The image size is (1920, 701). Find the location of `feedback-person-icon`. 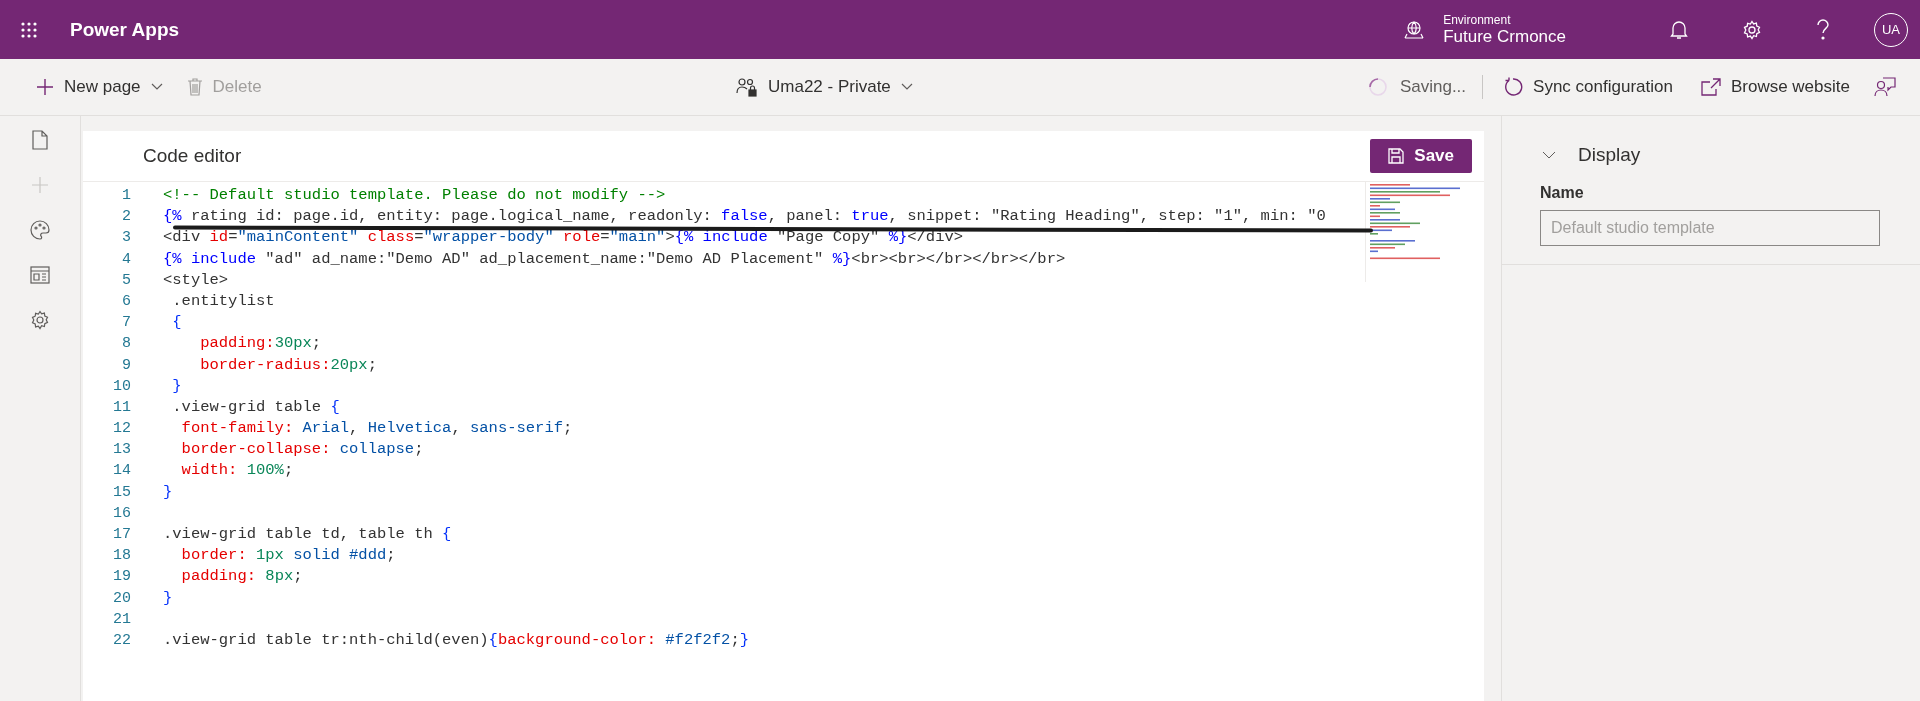

feedback-person-icon is located at coordinates (1885, 87).